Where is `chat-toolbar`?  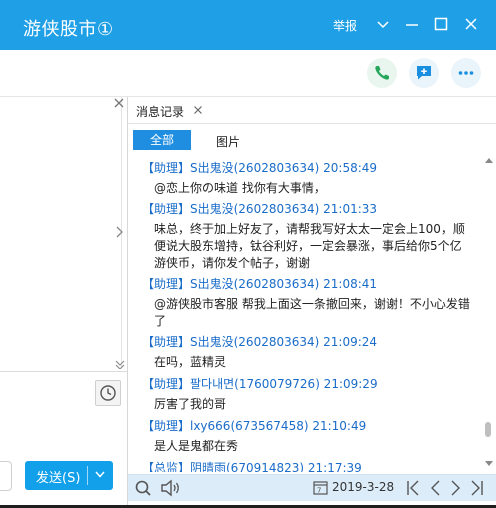
chat-toolbar is located at coordinates (248, 73).